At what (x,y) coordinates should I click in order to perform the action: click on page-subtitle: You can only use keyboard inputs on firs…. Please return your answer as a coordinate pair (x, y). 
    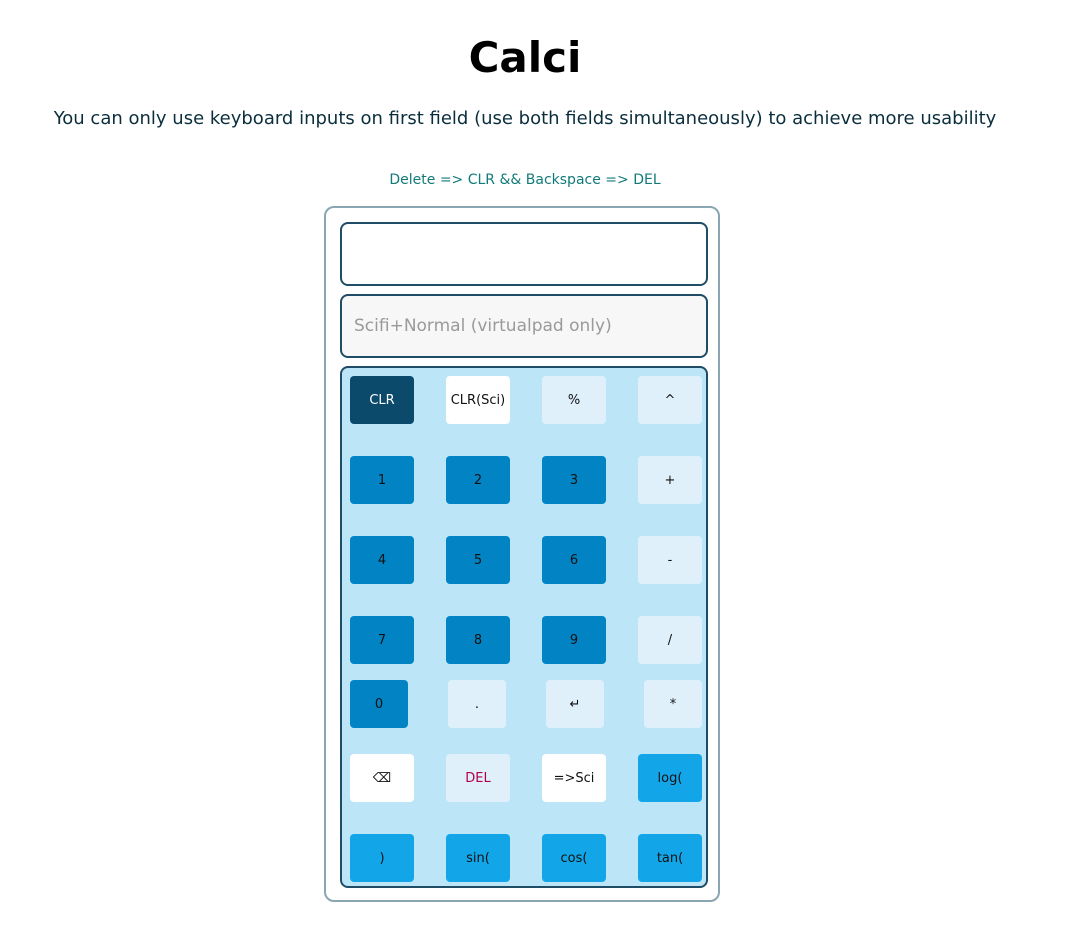
    Looking at the image, I should click on (525, 118).